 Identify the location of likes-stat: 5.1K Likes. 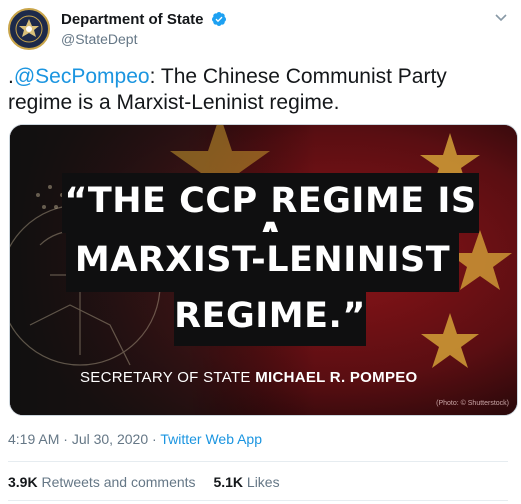
(246, 482).